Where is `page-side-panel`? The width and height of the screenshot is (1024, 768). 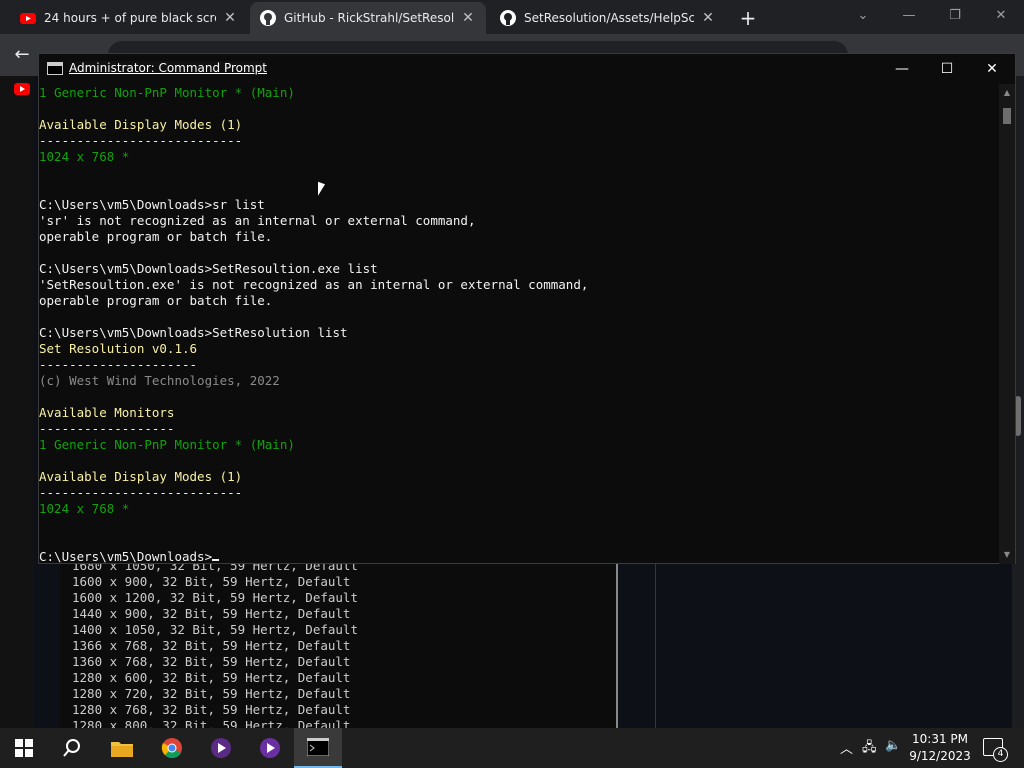 page-side-panel is located at coordinates (830, 644).